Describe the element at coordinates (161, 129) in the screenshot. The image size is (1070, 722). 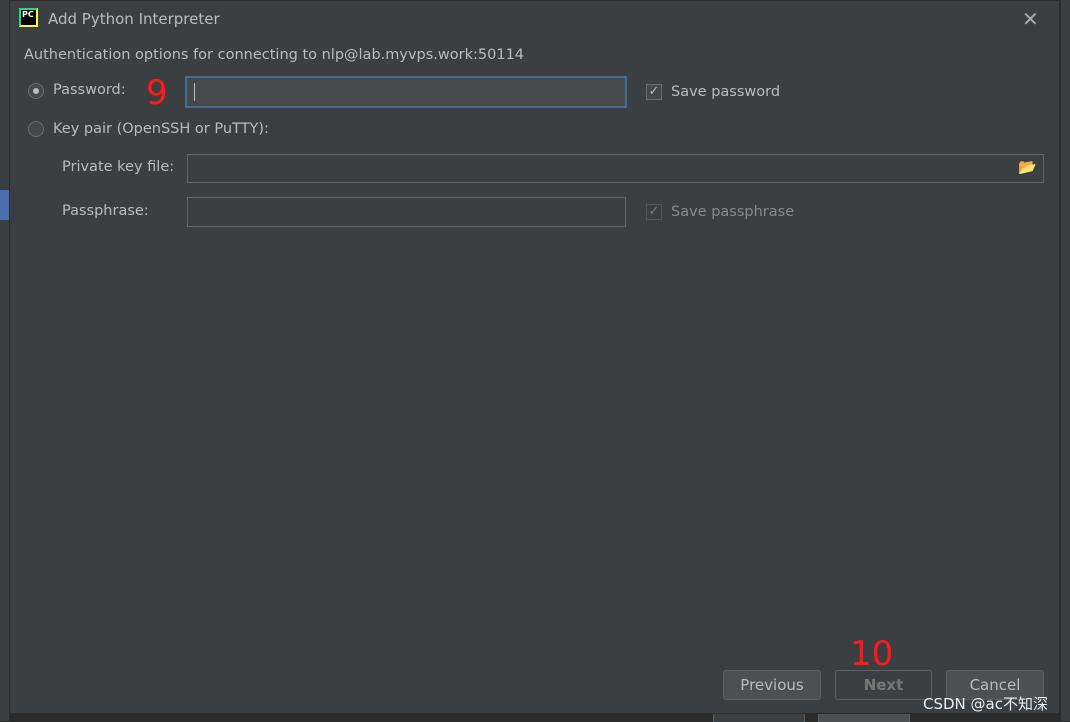
I see `keypair-label: Key pair (OpenSSH or PuTTY):` at that location.